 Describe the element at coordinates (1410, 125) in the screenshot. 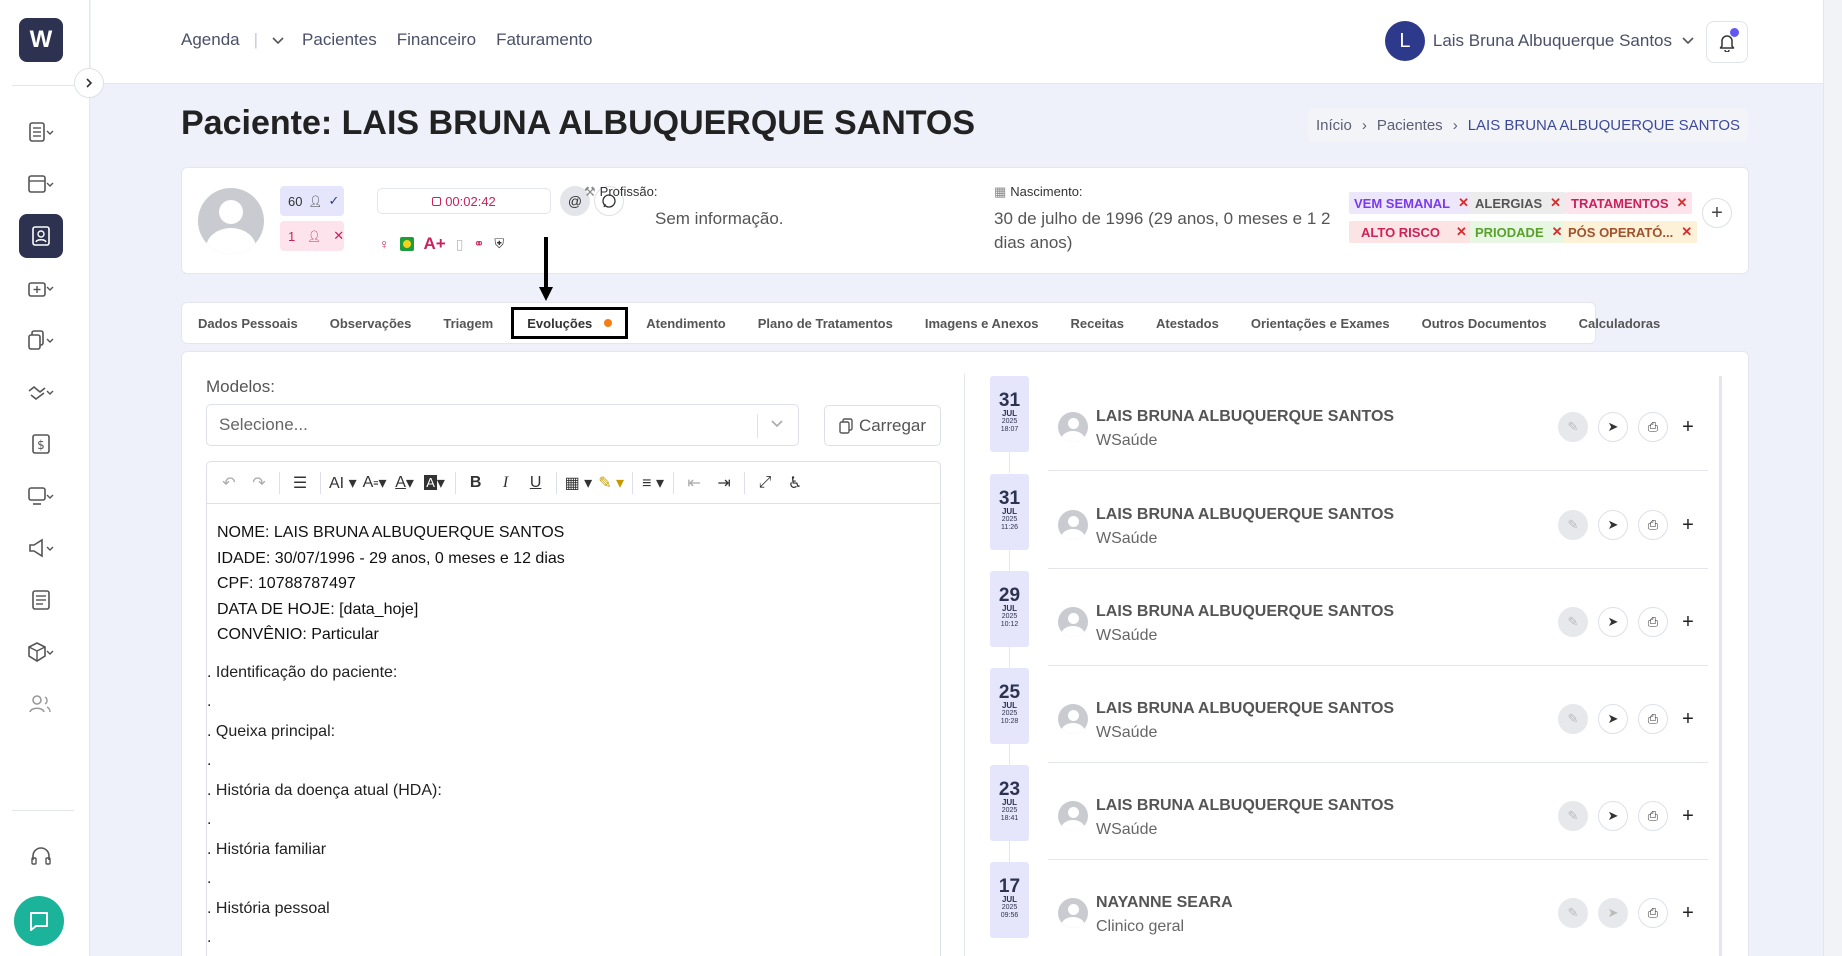

I see `breadcrumb-patients: Pacientes` at that location.